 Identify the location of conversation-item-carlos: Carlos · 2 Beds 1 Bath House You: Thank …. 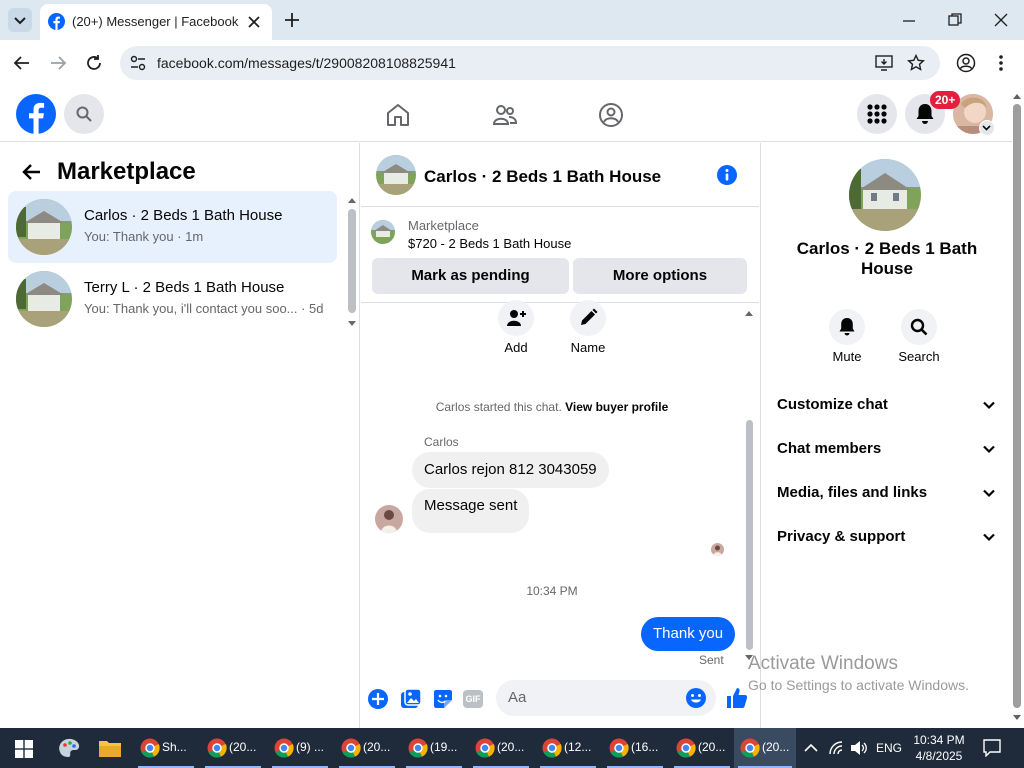
(172, 227).